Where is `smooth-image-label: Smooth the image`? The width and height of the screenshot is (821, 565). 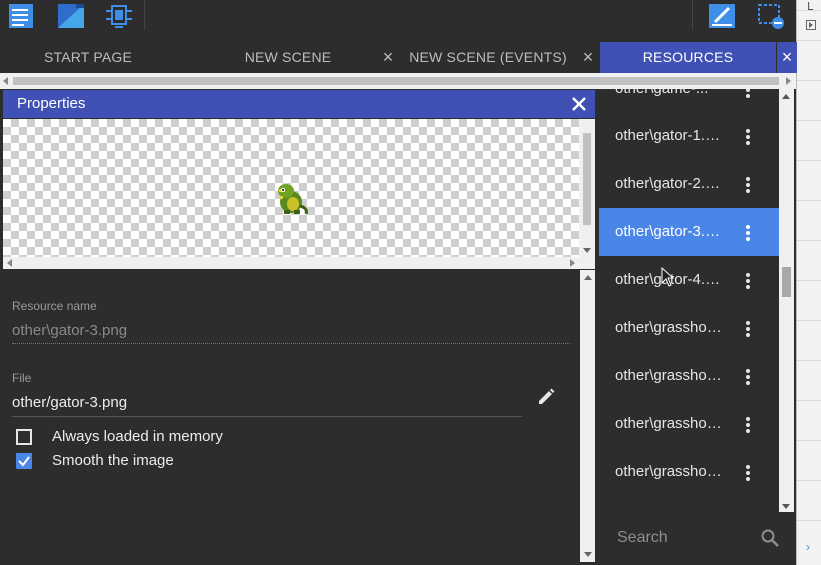
smooth-image-label: Smooth the image is located at coordinates (113, 460).